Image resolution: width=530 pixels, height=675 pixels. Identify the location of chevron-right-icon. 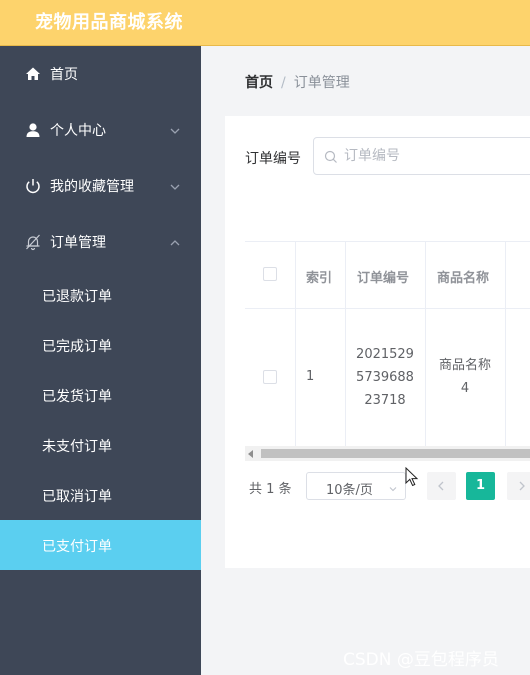
(522, 486).